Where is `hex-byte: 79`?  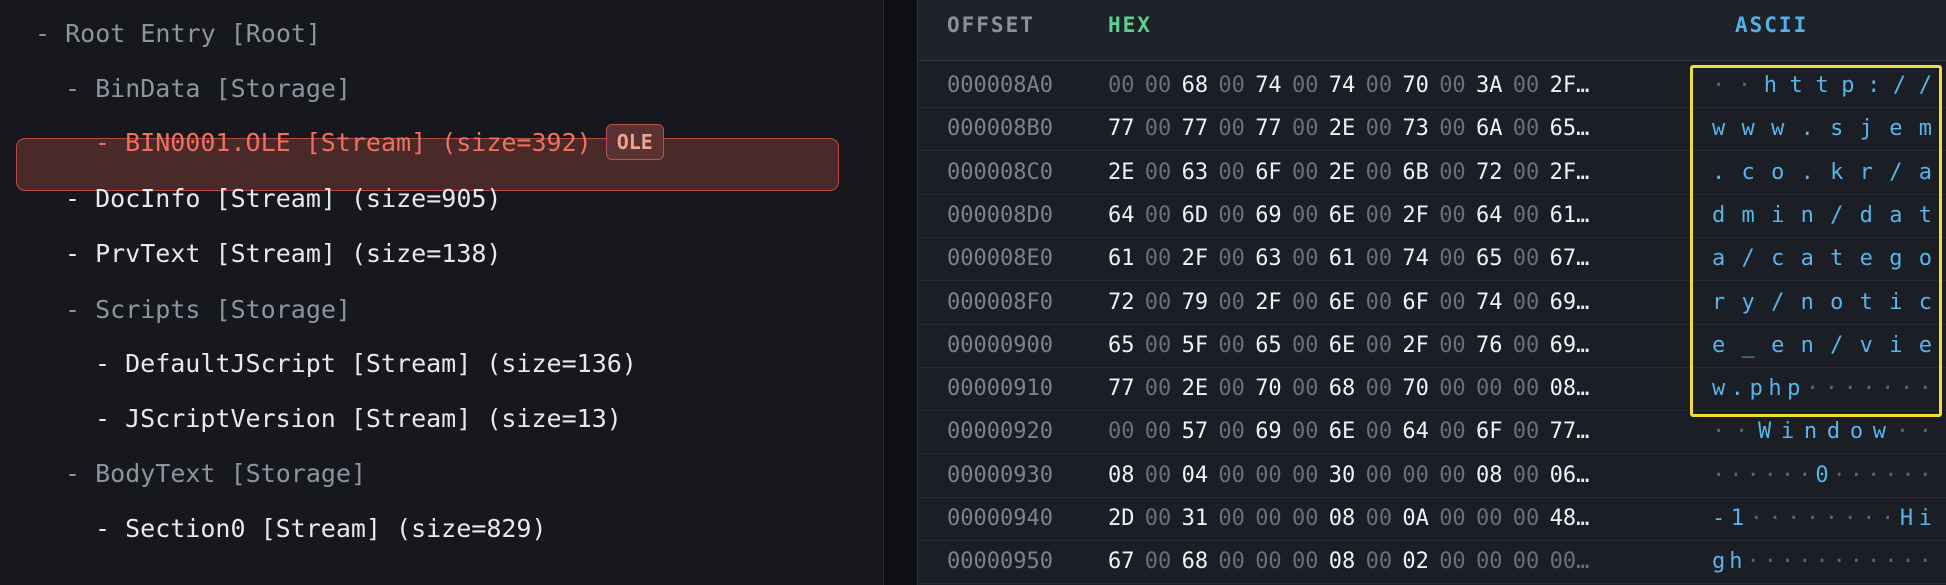
hex-byte: 79 is located at coordinates (1195, 302).